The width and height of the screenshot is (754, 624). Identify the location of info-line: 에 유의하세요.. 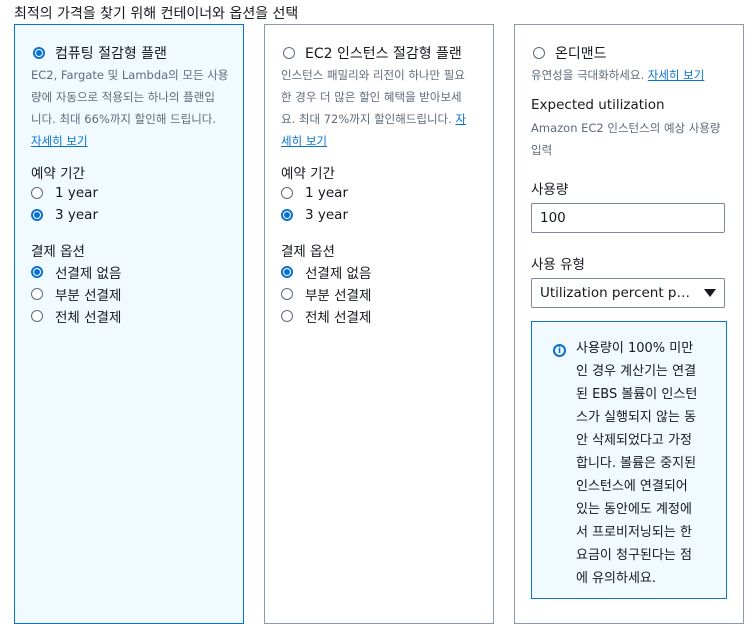
(616, 578).